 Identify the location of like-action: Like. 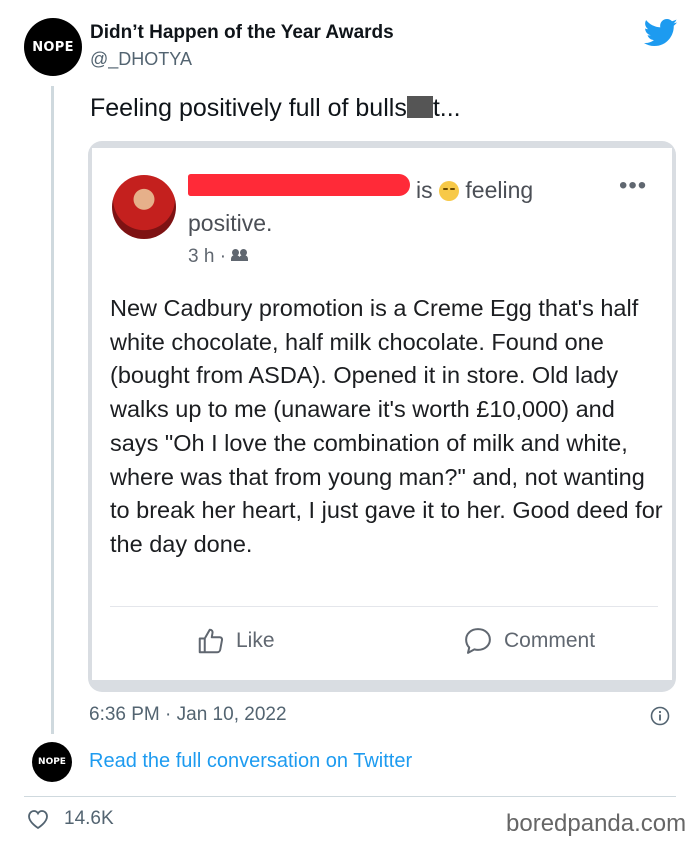
(235, 641).